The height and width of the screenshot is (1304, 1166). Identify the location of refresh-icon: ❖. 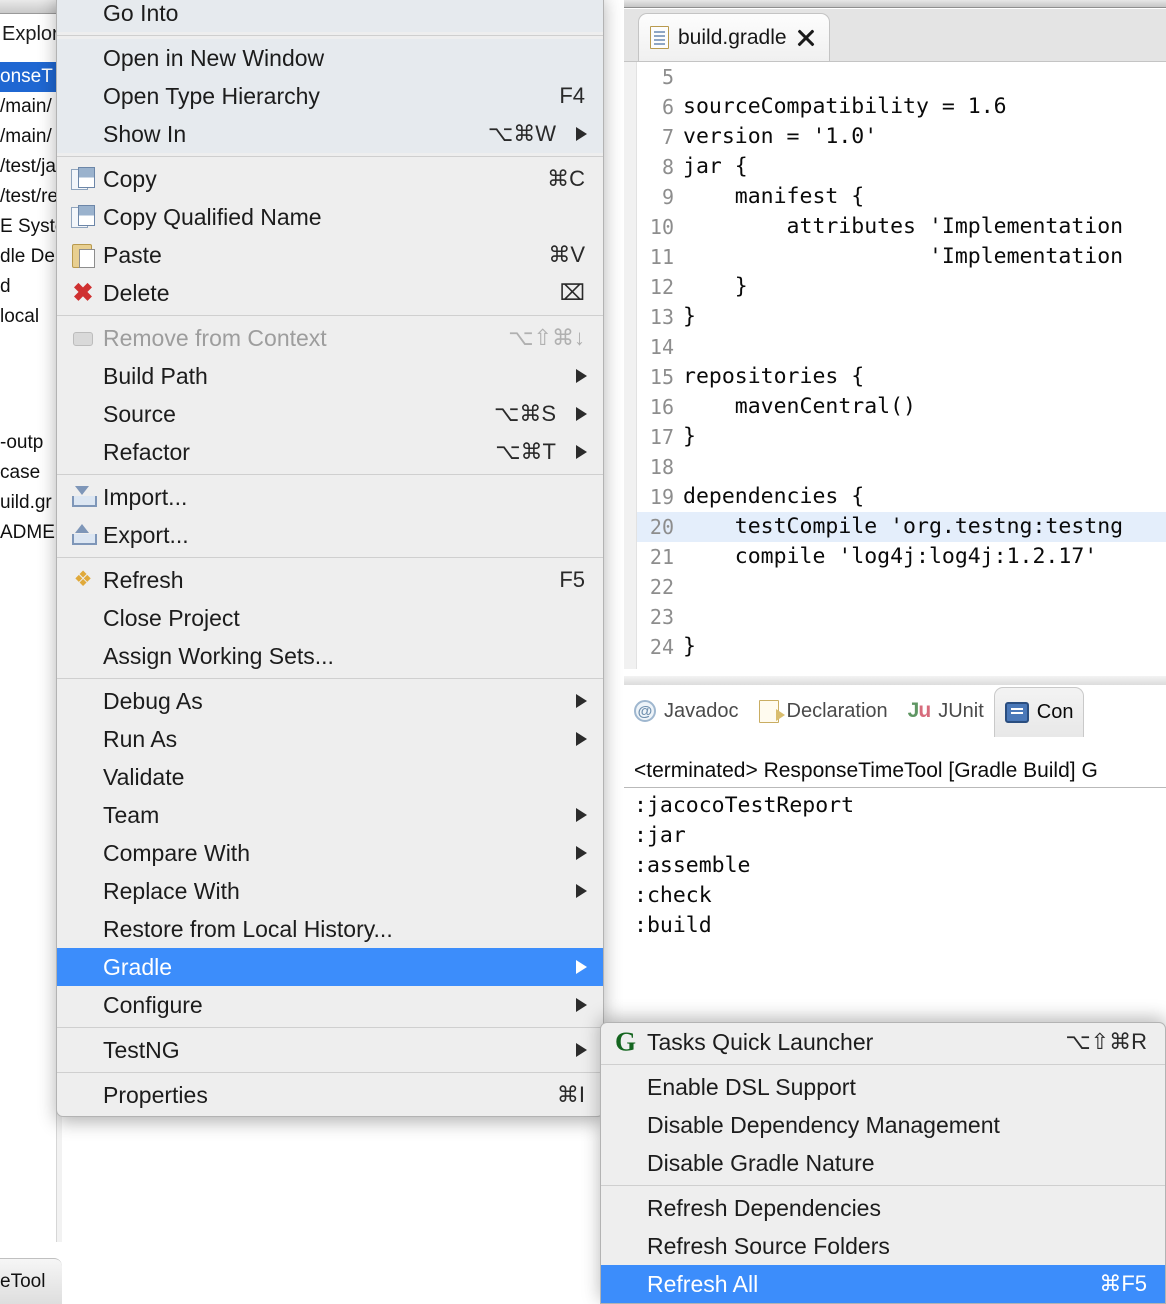
(83, 579).